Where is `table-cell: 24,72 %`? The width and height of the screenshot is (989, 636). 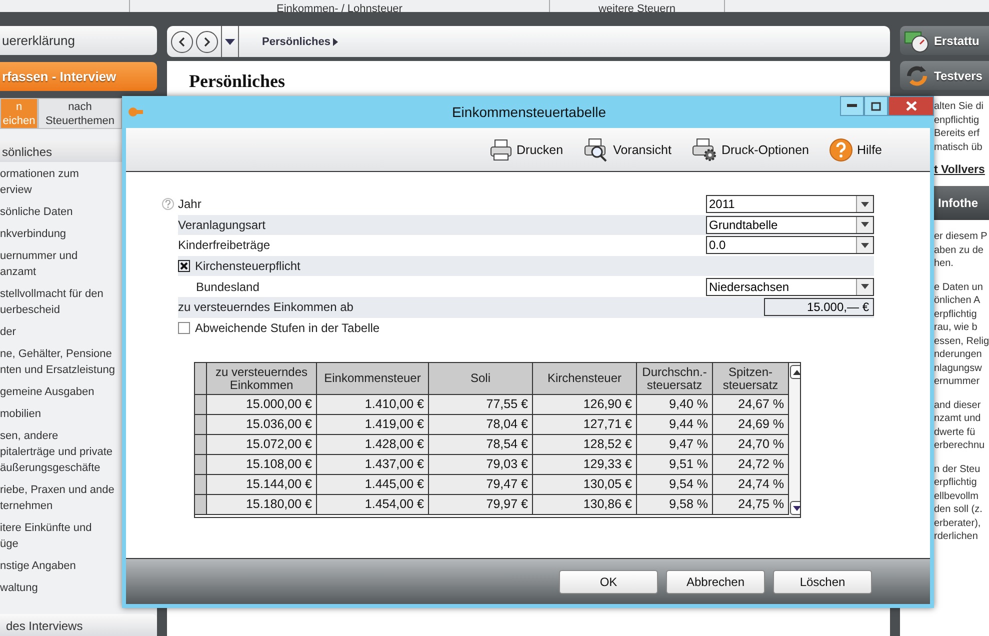
table-cell: 24,72 % is located at coordinates (751, 465).